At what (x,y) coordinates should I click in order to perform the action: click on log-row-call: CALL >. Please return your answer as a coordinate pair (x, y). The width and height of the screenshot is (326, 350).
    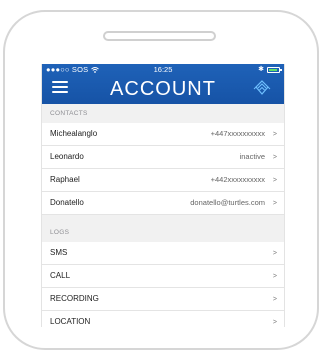
    Looking at the image, I should click on (163, 276).